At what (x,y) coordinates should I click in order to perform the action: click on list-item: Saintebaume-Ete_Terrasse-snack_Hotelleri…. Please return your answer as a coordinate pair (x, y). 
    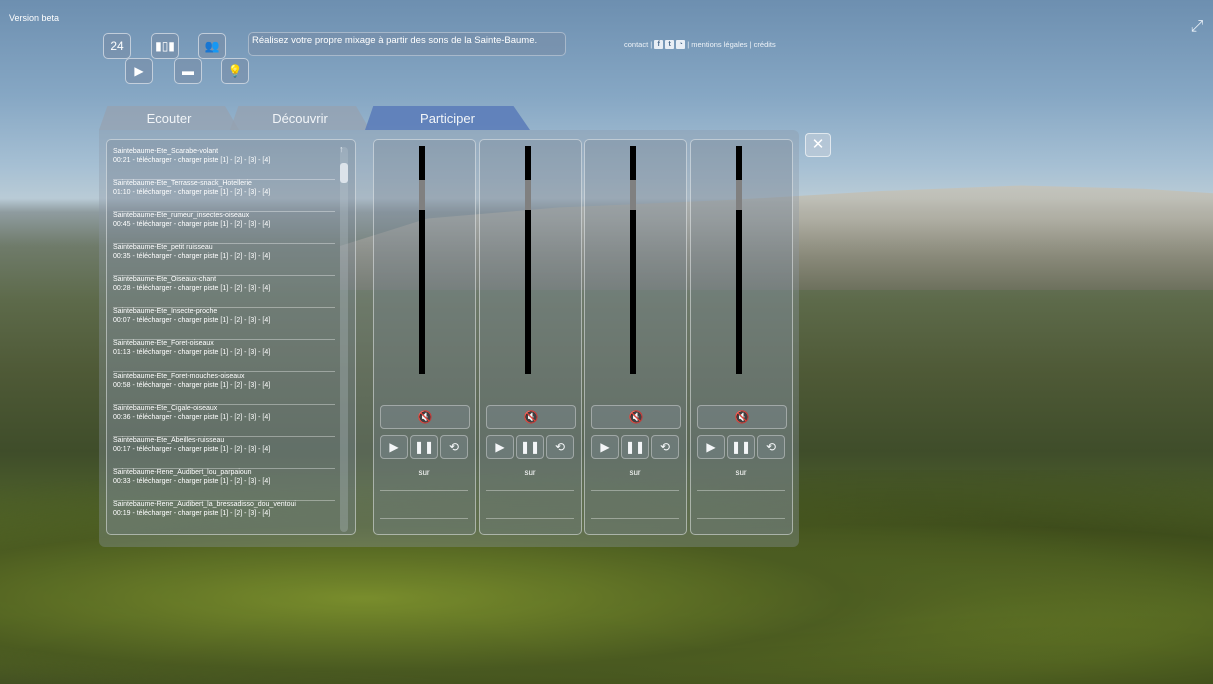
    Looking at the image, I should click on (224, 195).